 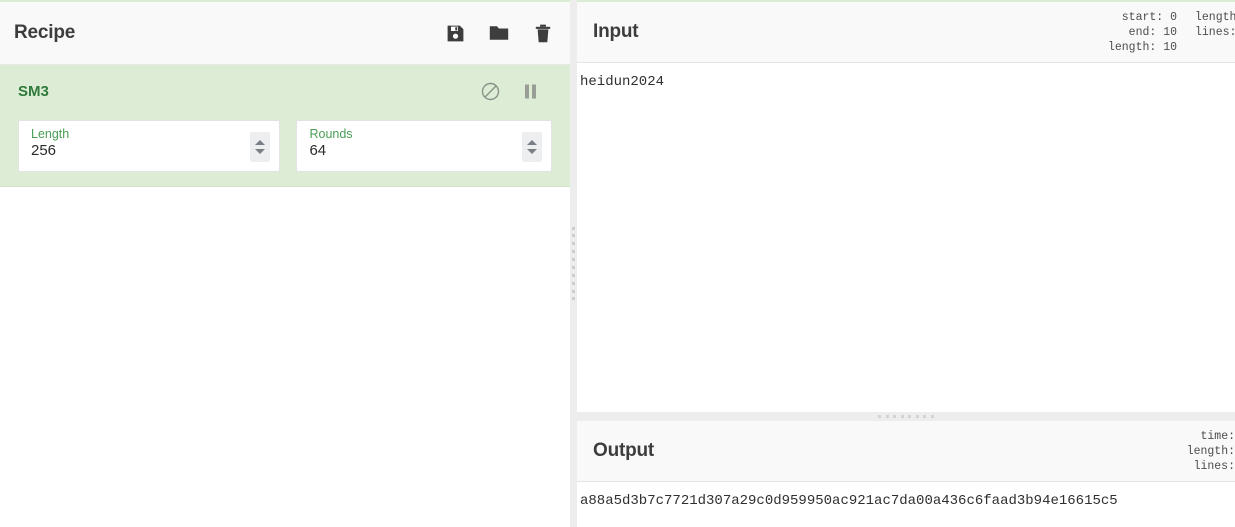 What do you see at coordinates (45, 32) in the screenshot?
I see `recipe-pane-title: Recipe` at bounding box center [45, 32].